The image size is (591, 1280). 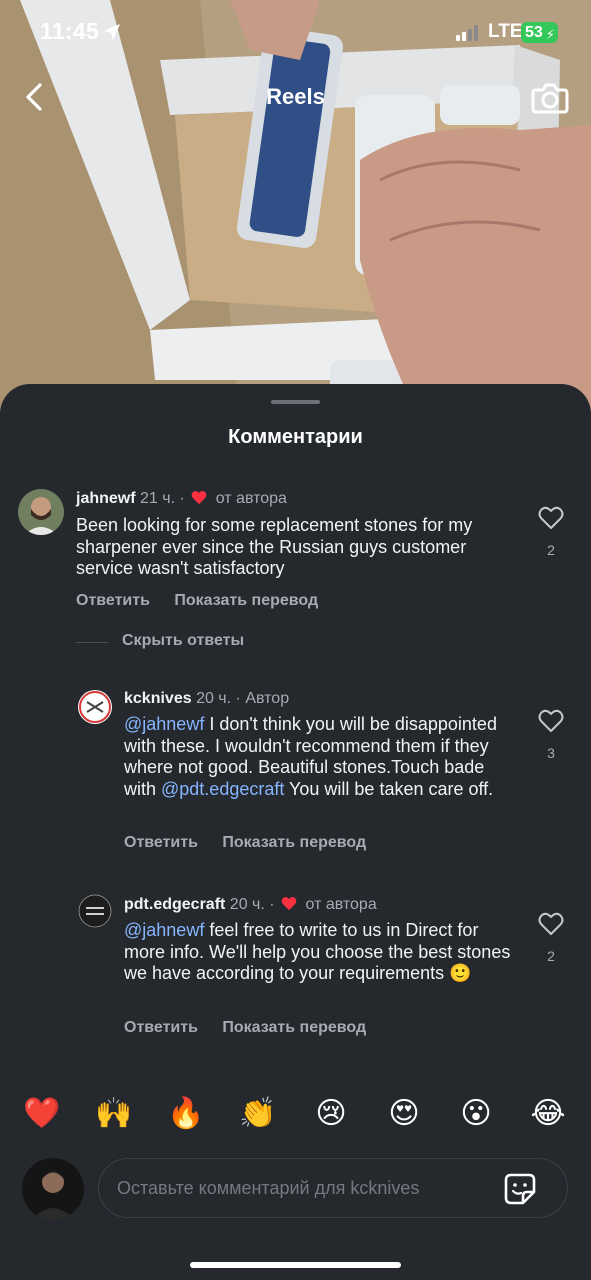 I want to click on emoji-laughing-button: 😂, so click(x=548, y=1114).